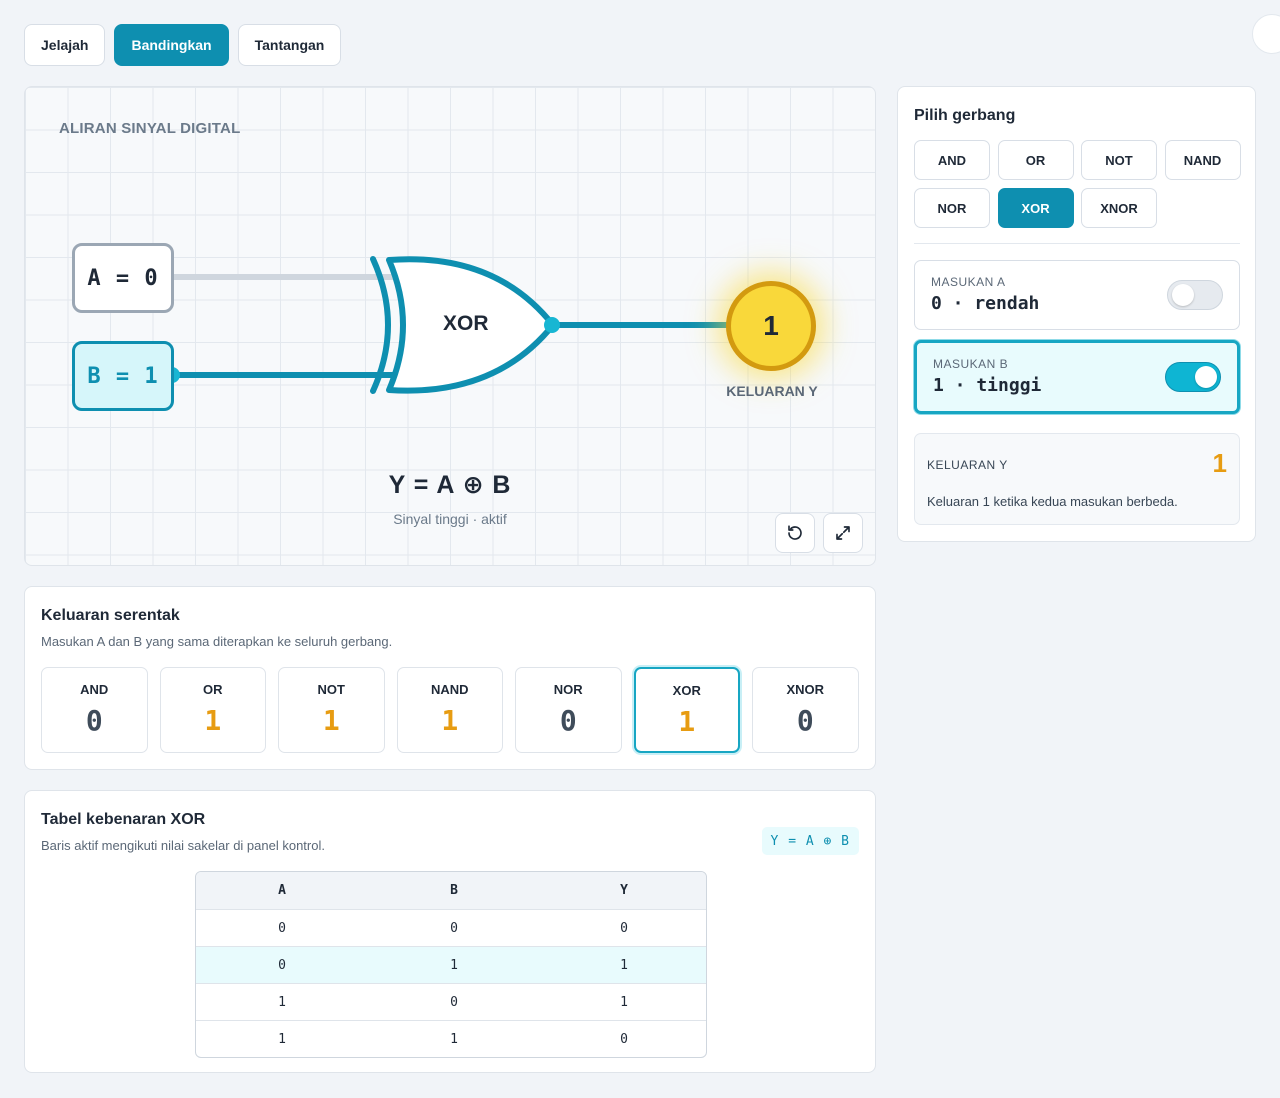 The image size is (1280, 1098). What do you see at coordinates (985, 303) in the screenshot?
I see `input-a-value: 0 · rendah` at bounding box center [985, 303].